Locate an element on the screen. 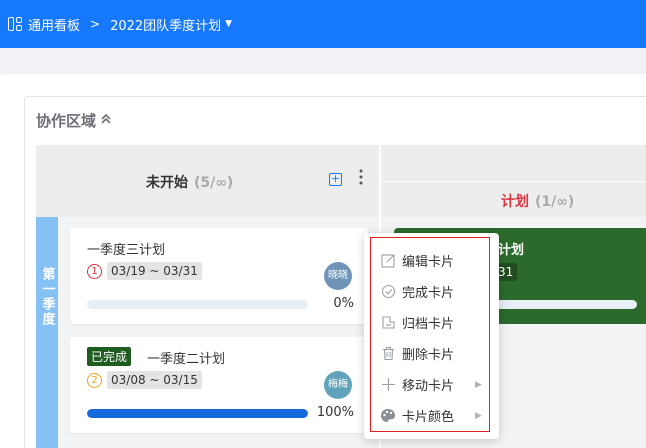 The width and height of the screenshot is (646, 448). column-title-text: 计划 is located at coordinates (515, 202).